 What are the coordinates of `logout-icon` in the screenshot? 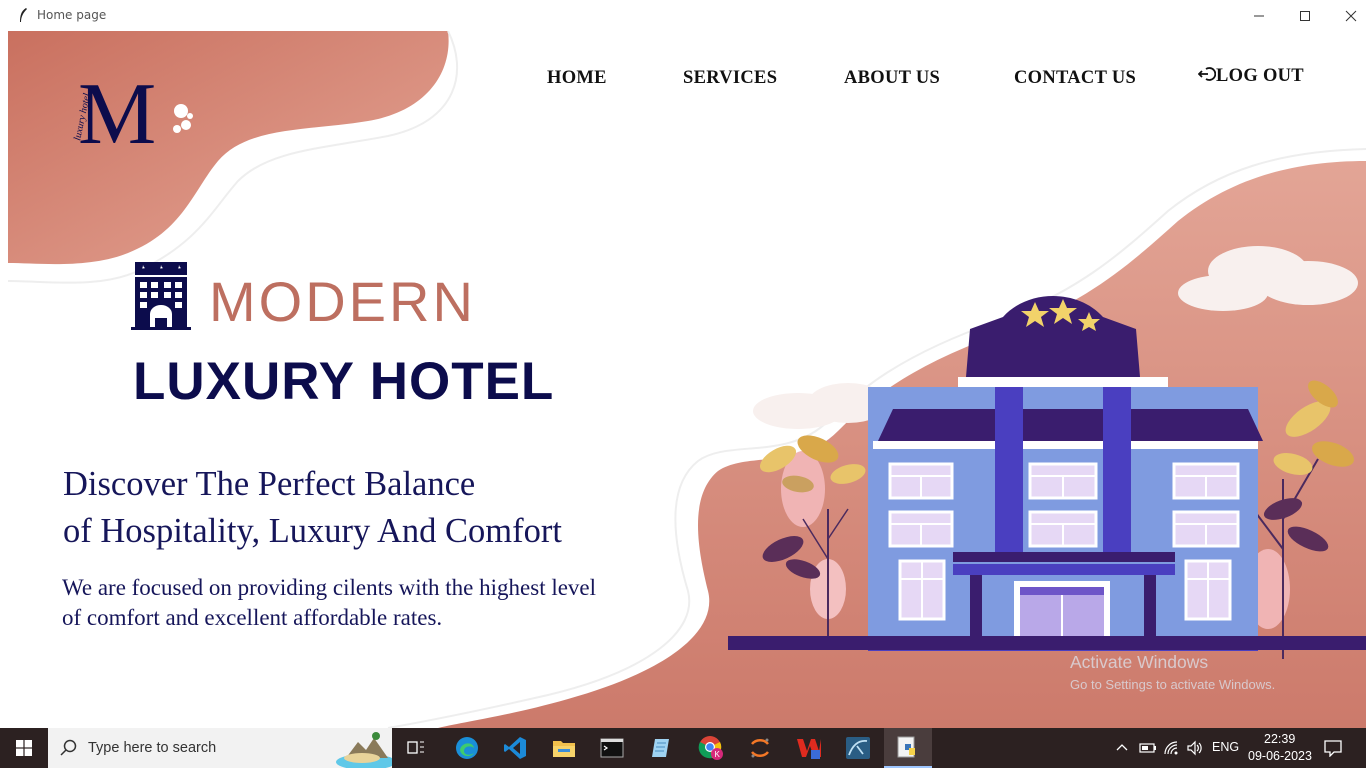 It's located at (1207, 74).